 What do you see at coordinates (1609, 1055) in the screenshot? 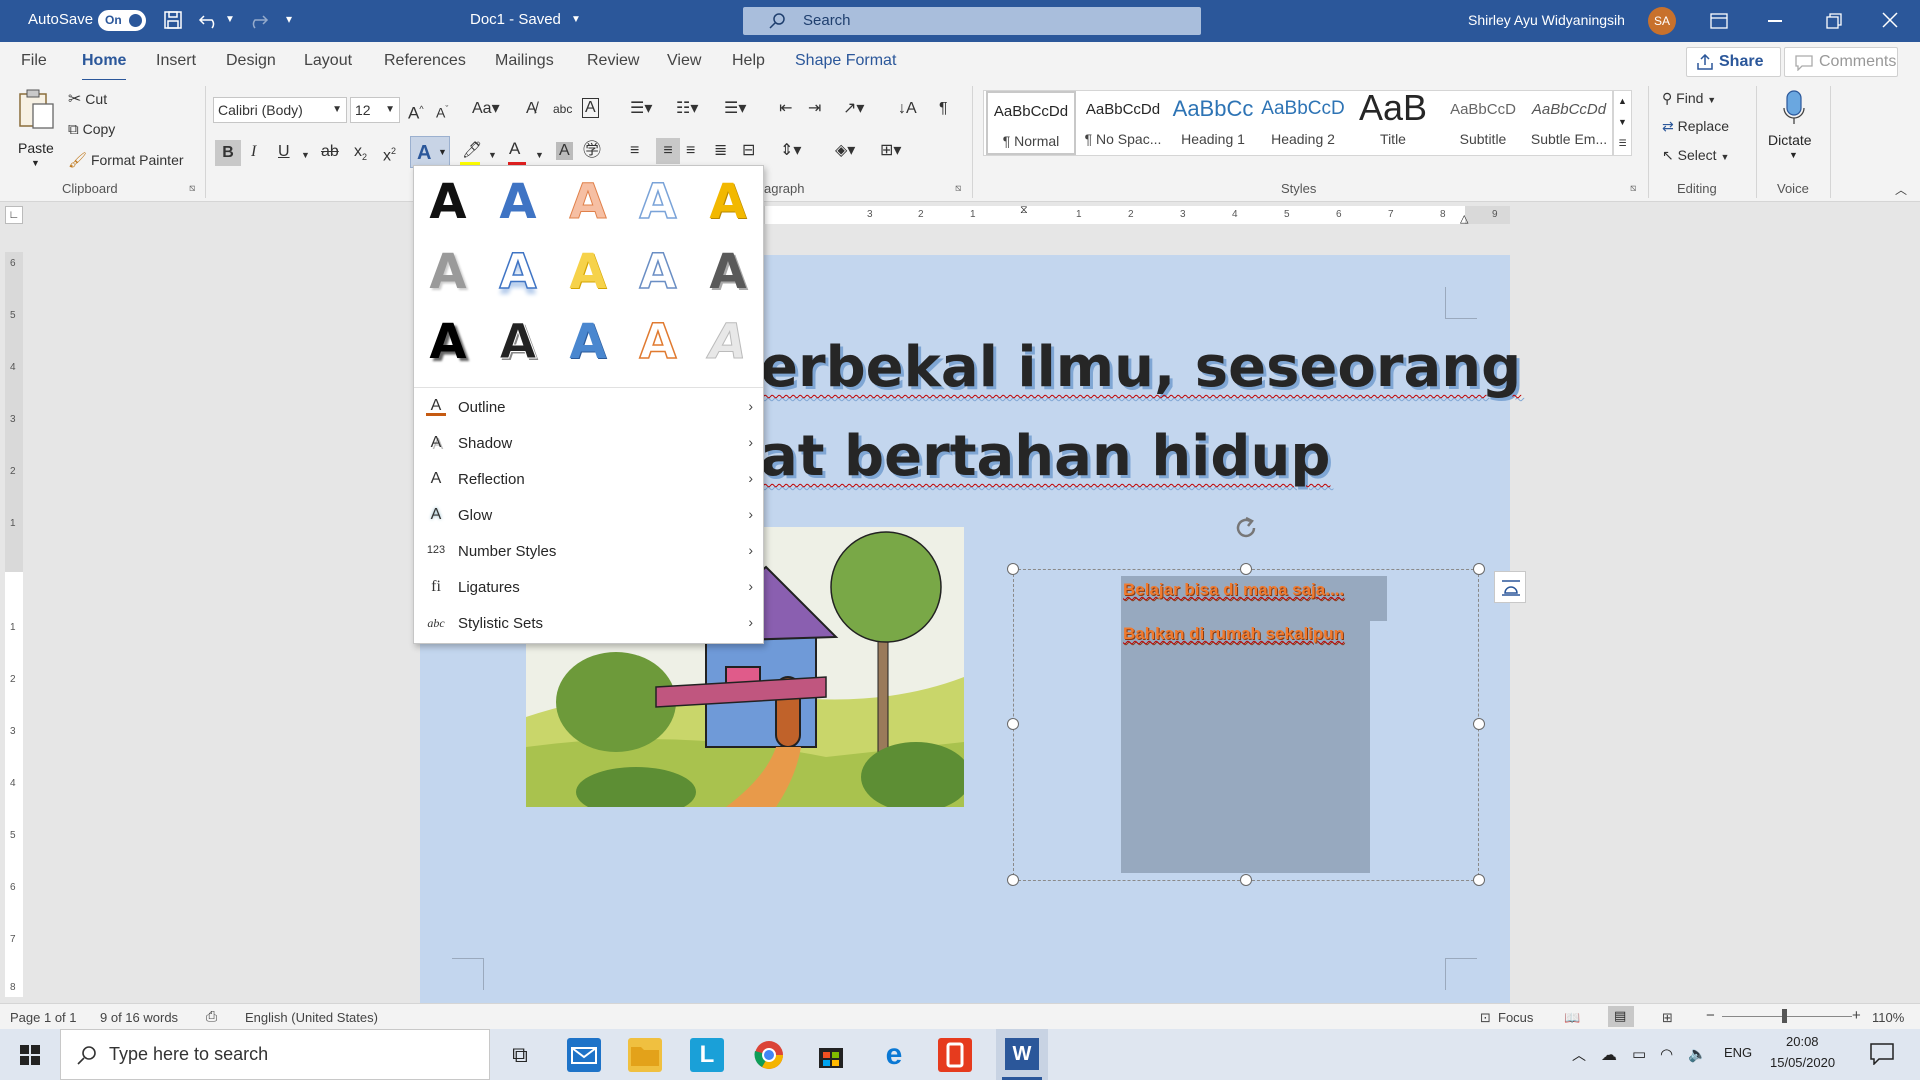
I see `onedrive-icon: ☁` at bounding box center [1609, 1055].